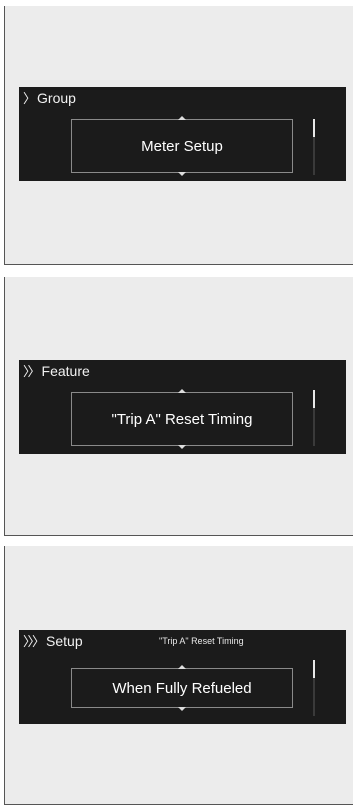 The width and height of the screenshot is (355, 811). Describe the element at coordinates (34, 642) in the screenshot. I see `triple-chevron-right-icon: 〉〉〉` at that location.